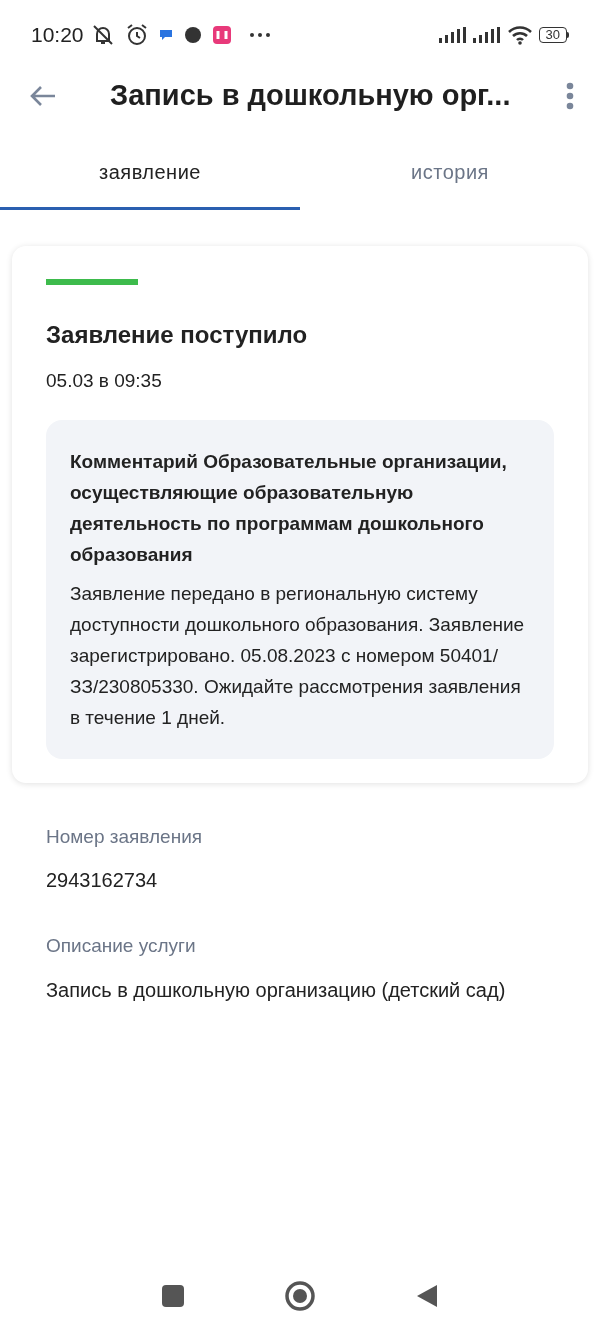 The height and width of the screenshot is (1332, 600). What do you see at coordinates (298, 655) in the screenshot?
I see `comment-text: Заявление передано в региональную систему доступности дошкольного образования. Заявление зарегистрировано. 05.08.2023 с номером 50401/ЗЗ/230805330. Ожидайте рассмотрения заявления в течение 1 дней.` at bounding box center [298, 655].